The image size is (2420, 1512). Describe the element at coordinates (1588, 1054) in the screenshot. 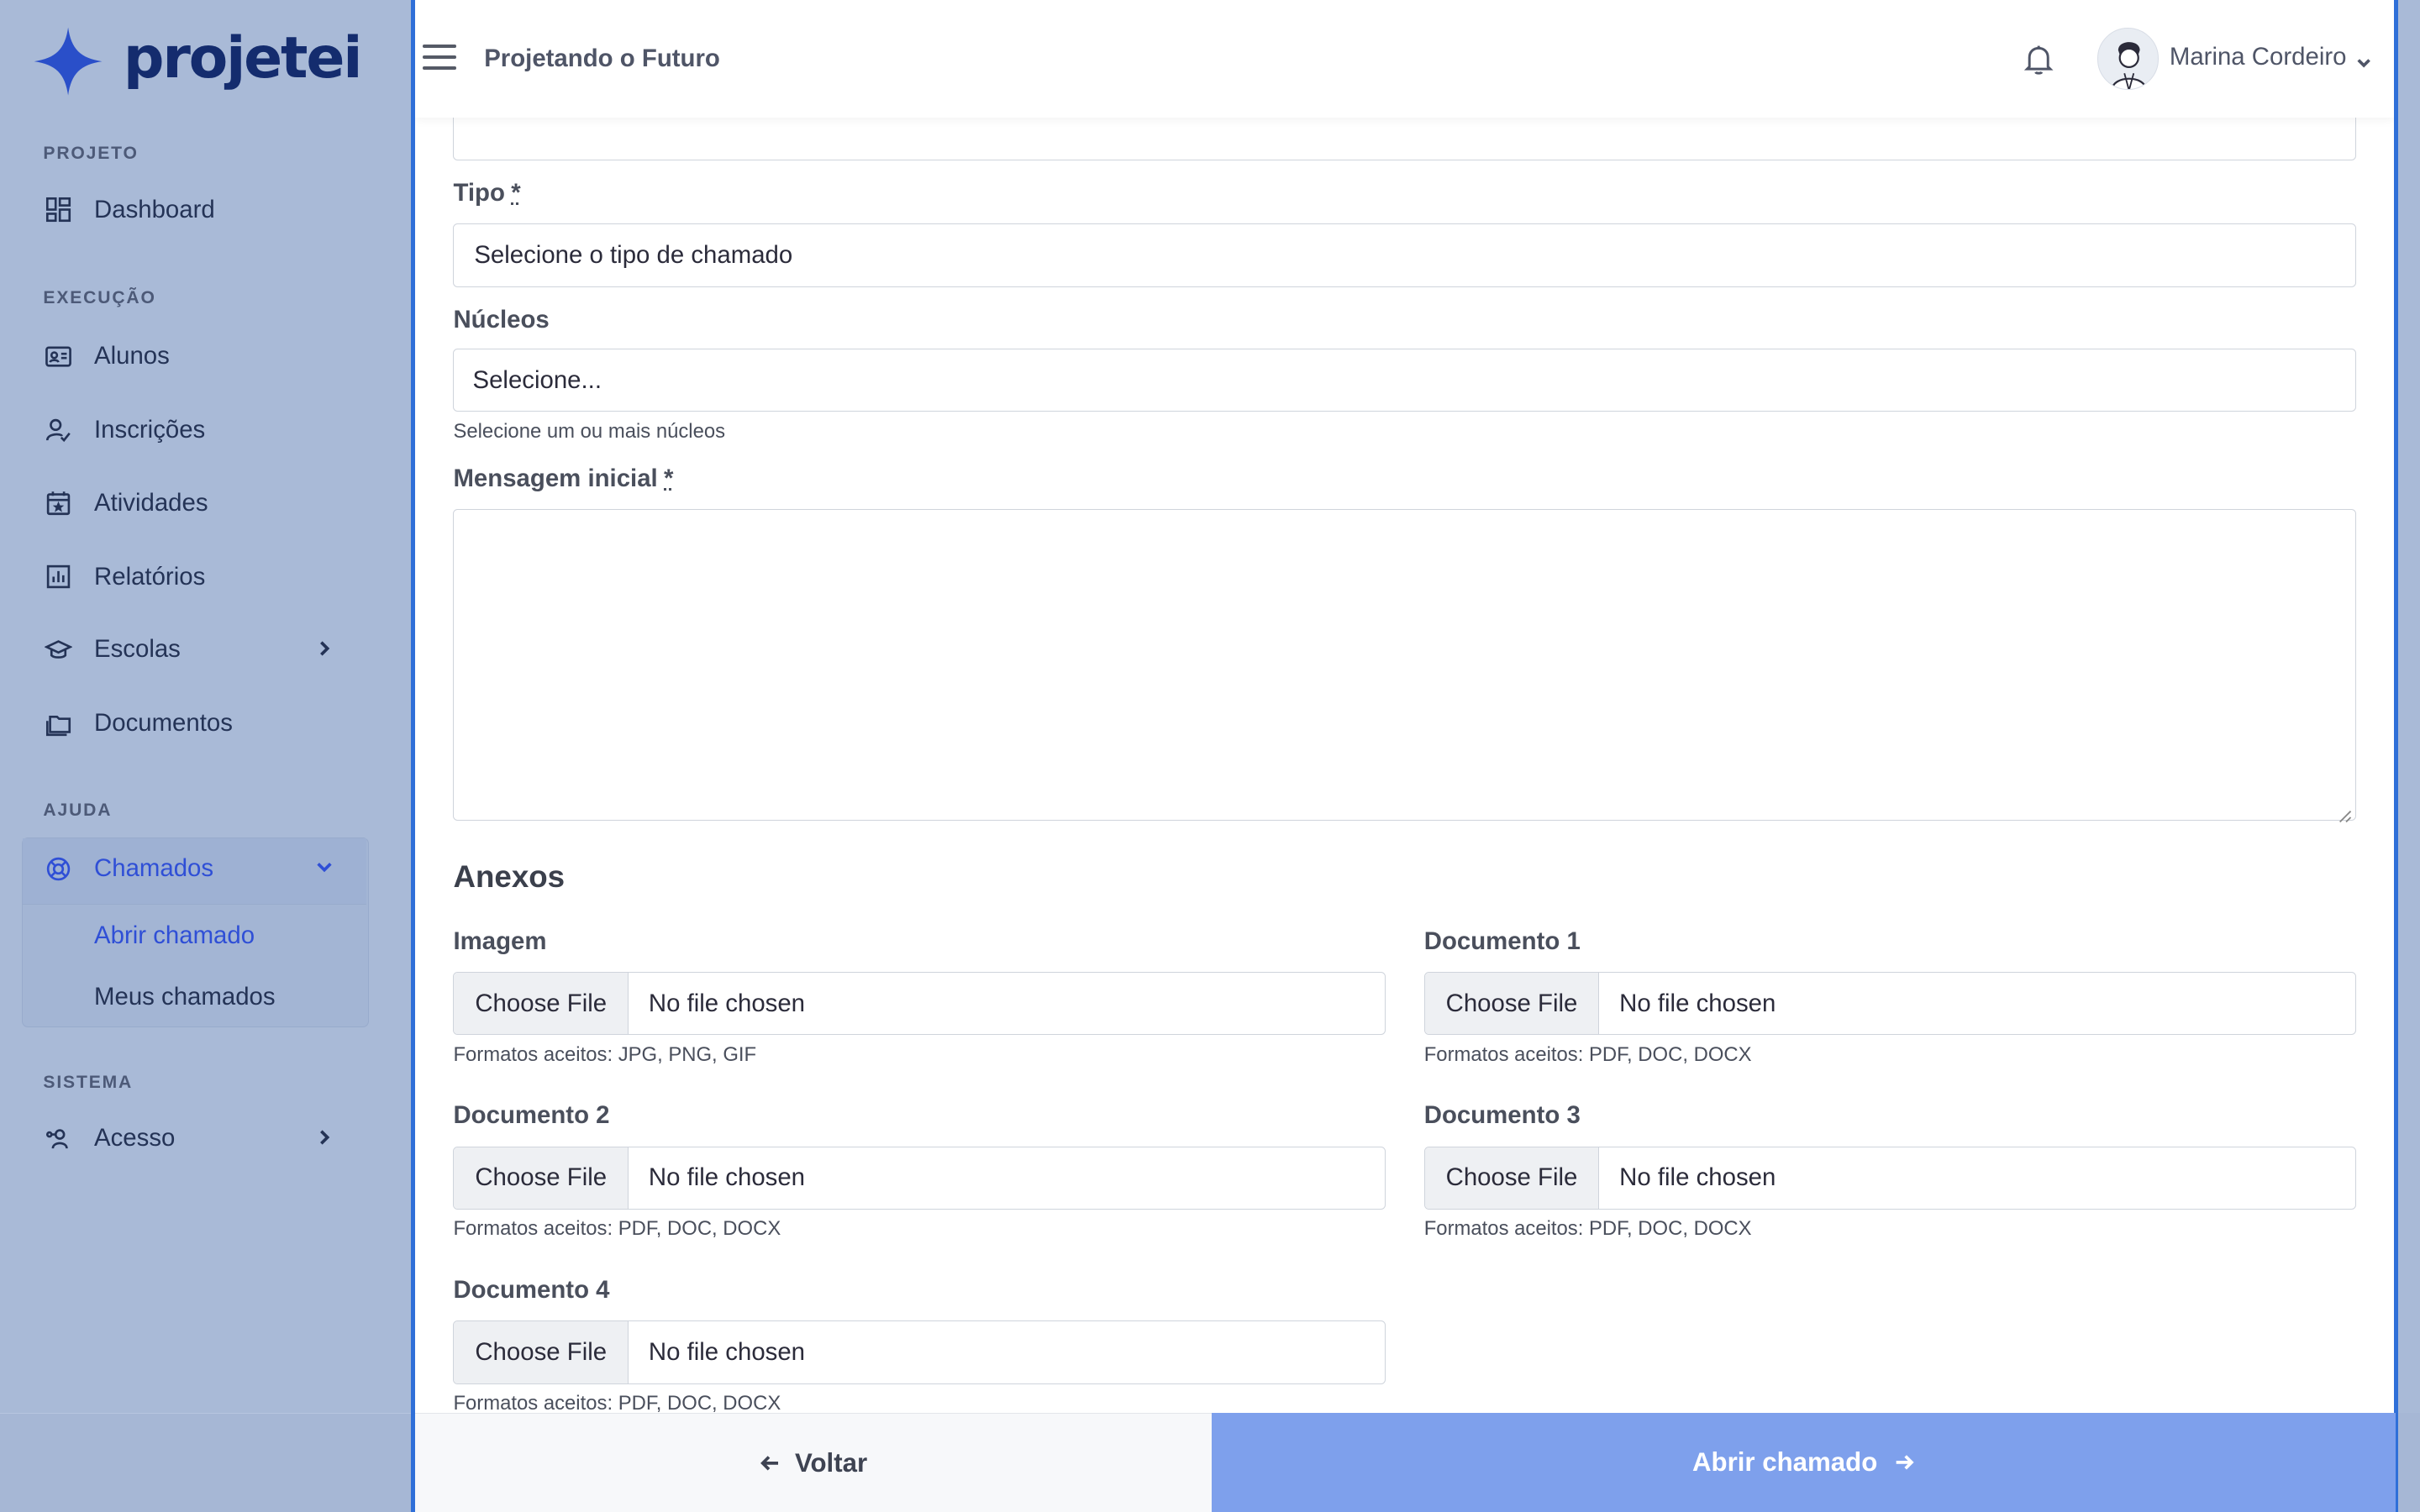

I see `attachment-help-documento-1: Formatos aceitos: PDF, DOC, DOCX` at that location.